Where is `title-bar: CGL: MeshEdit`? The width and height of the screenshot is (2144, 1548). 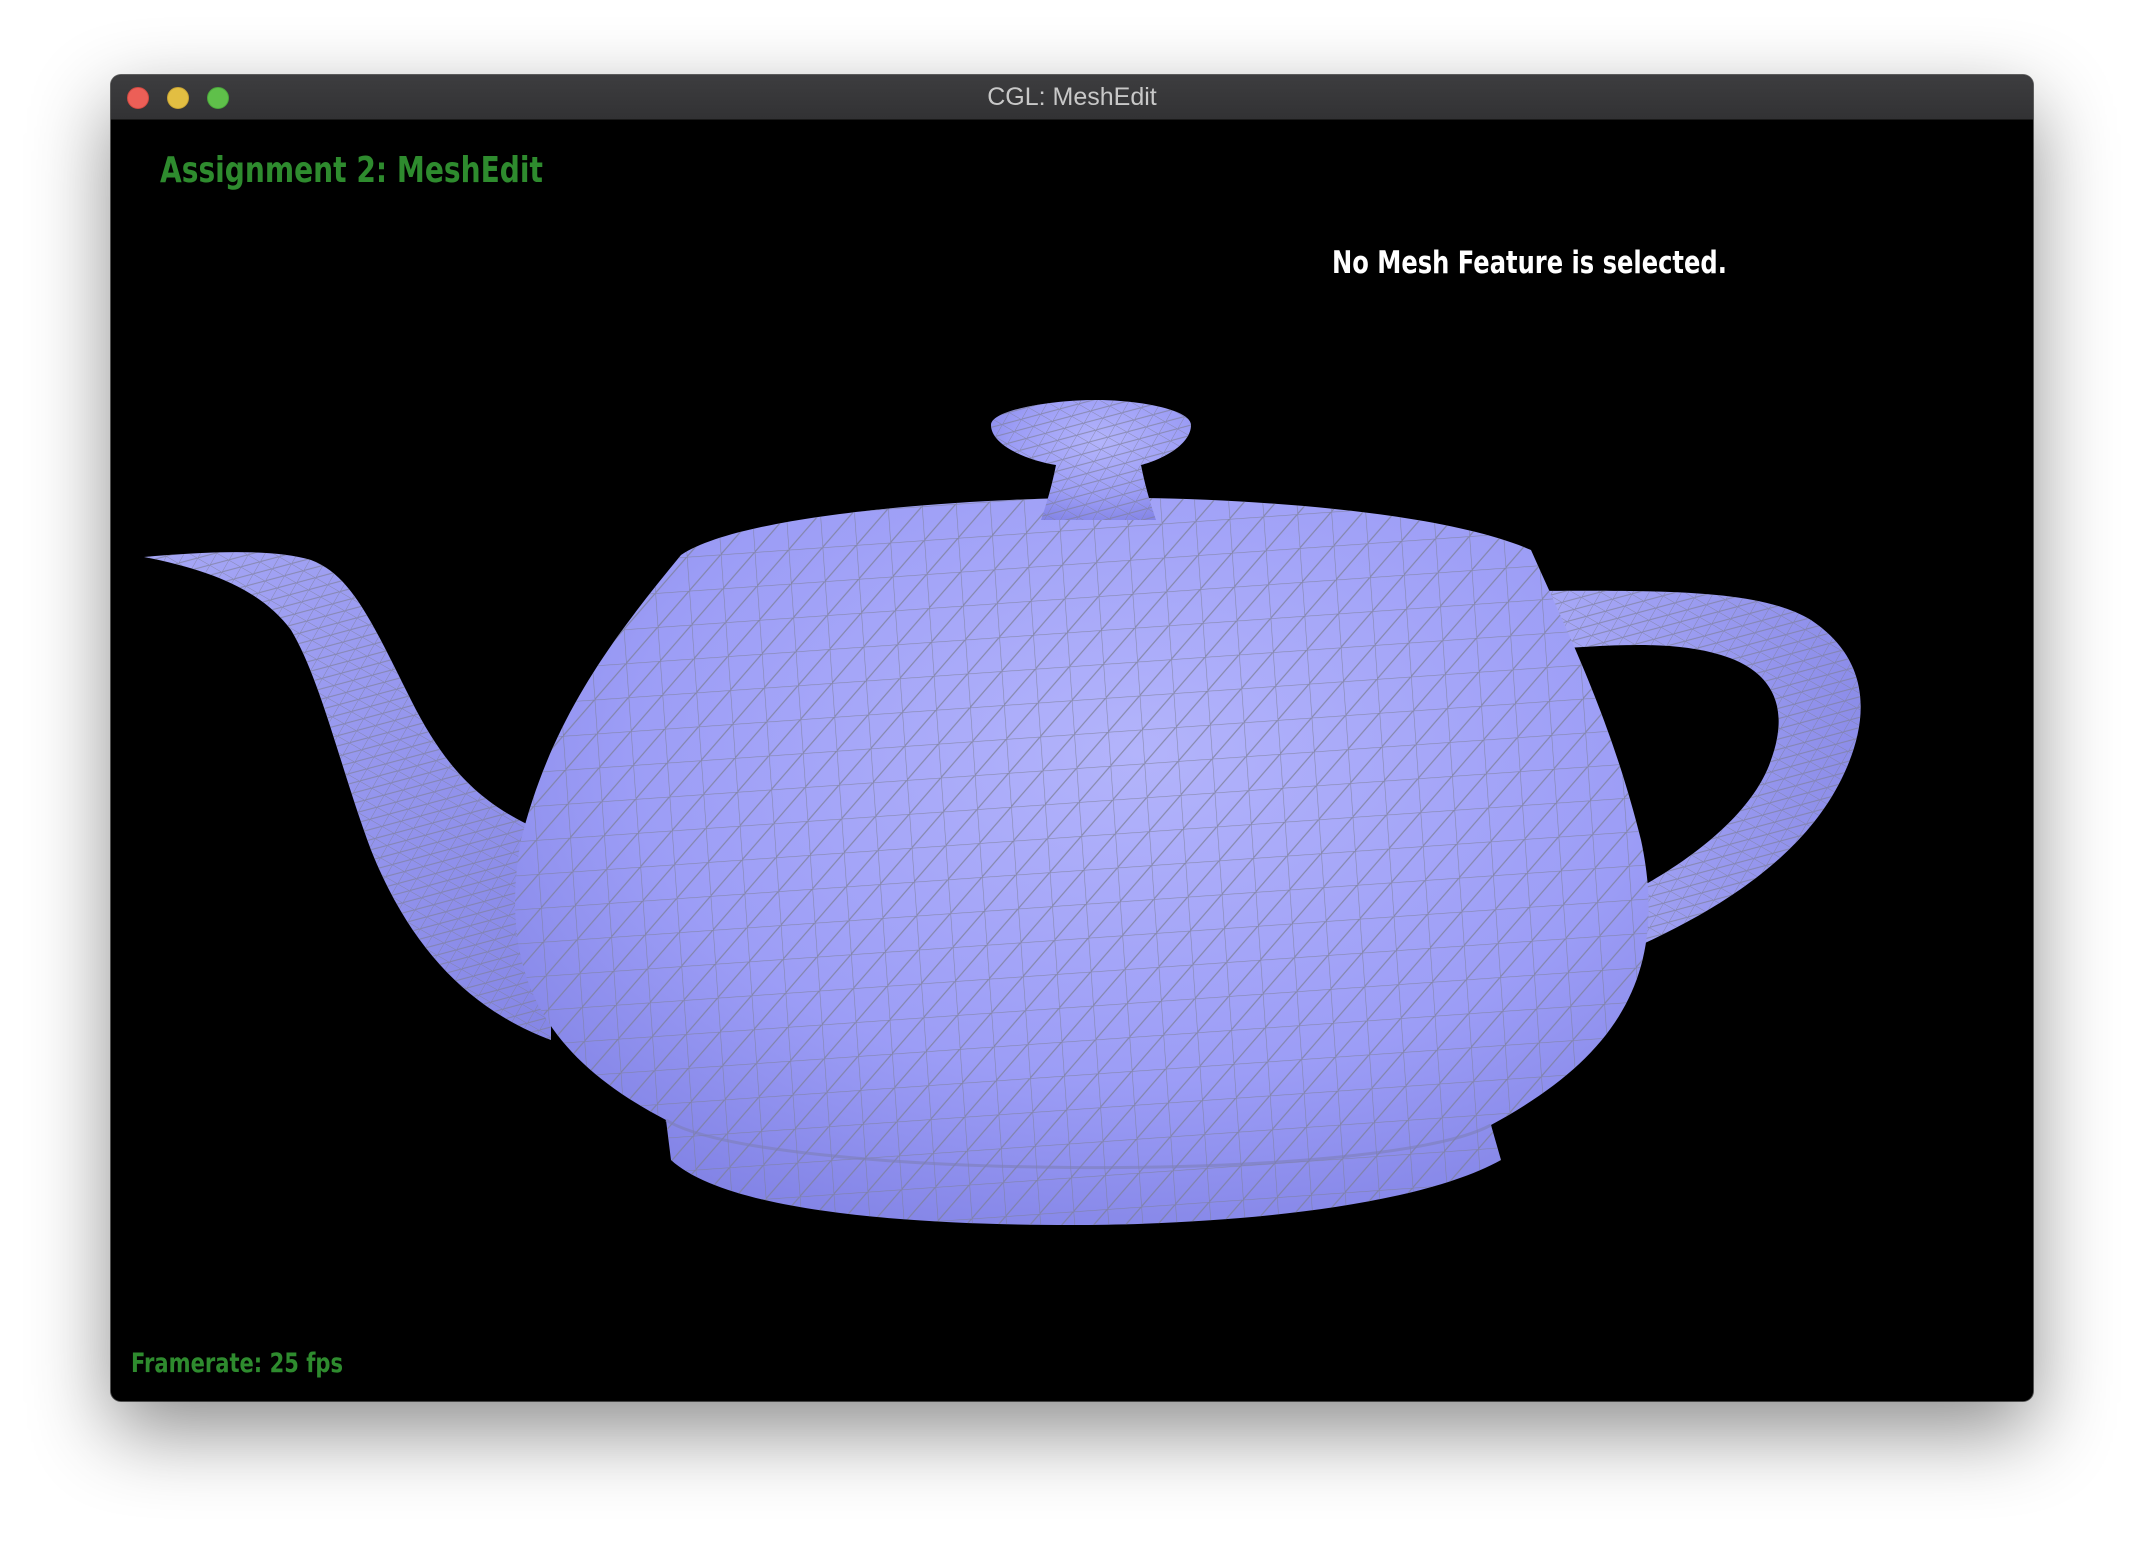
title-bar: CGL: MeshEdit is located at coordinates (1072, 97).